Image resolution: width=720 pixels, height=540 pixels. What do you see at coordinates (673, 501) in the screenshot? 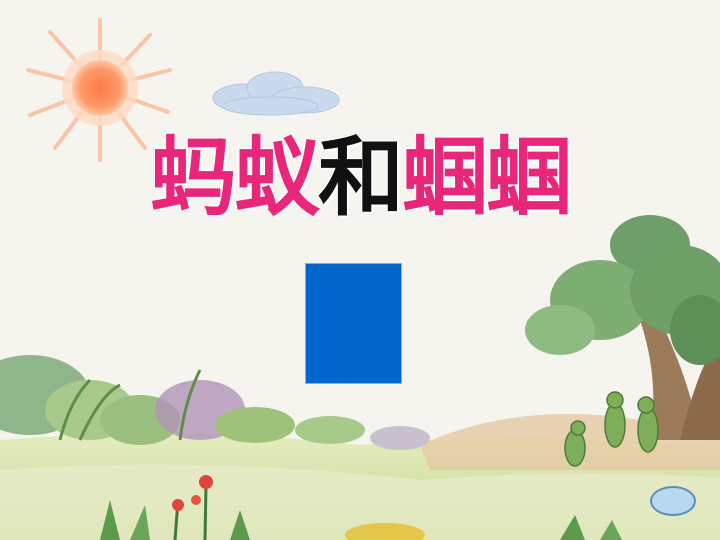
I see `nav-oval-button` at bounding box center [673, 501].